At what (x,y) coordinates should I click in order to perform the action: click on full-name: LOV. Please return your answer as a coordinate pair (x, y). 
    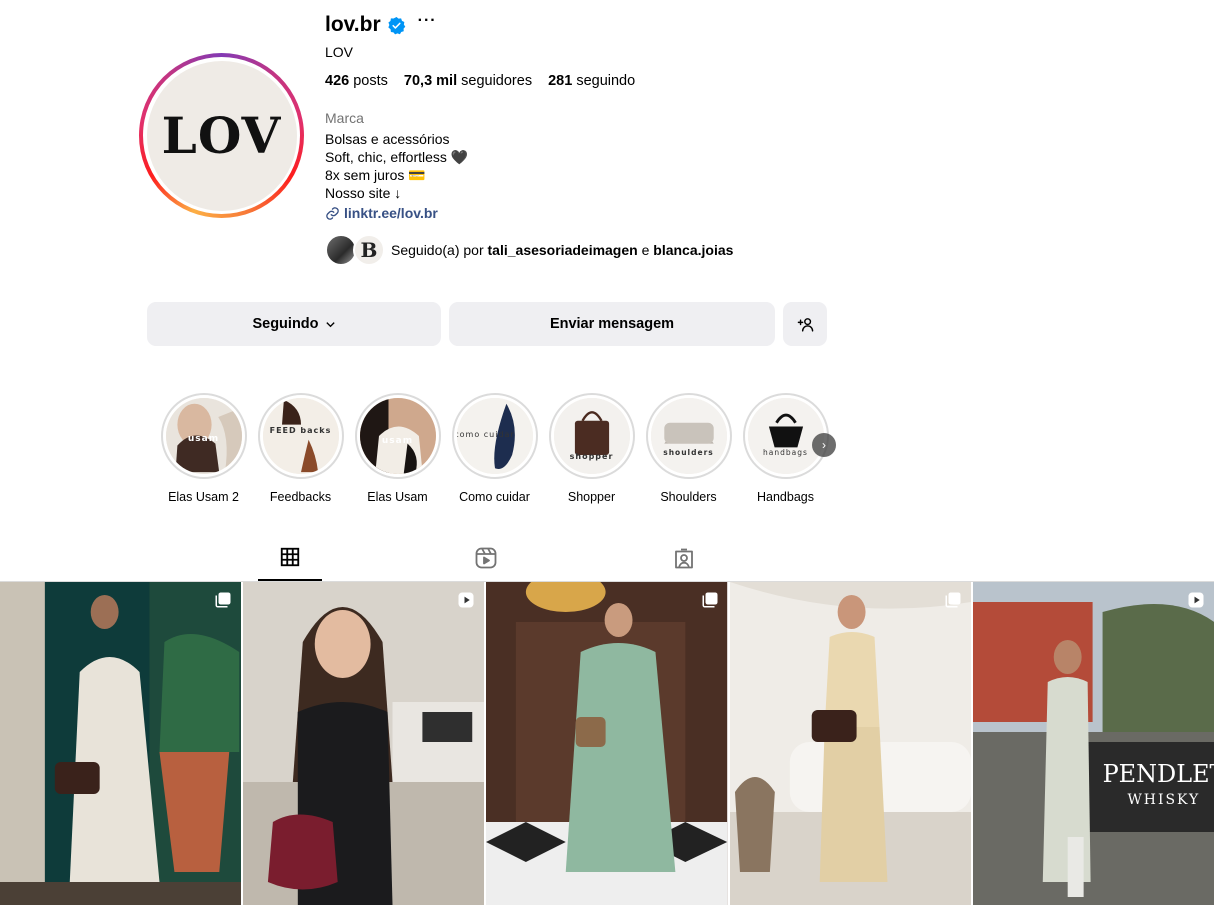
    Looking at the image, I should click on (339, 52).